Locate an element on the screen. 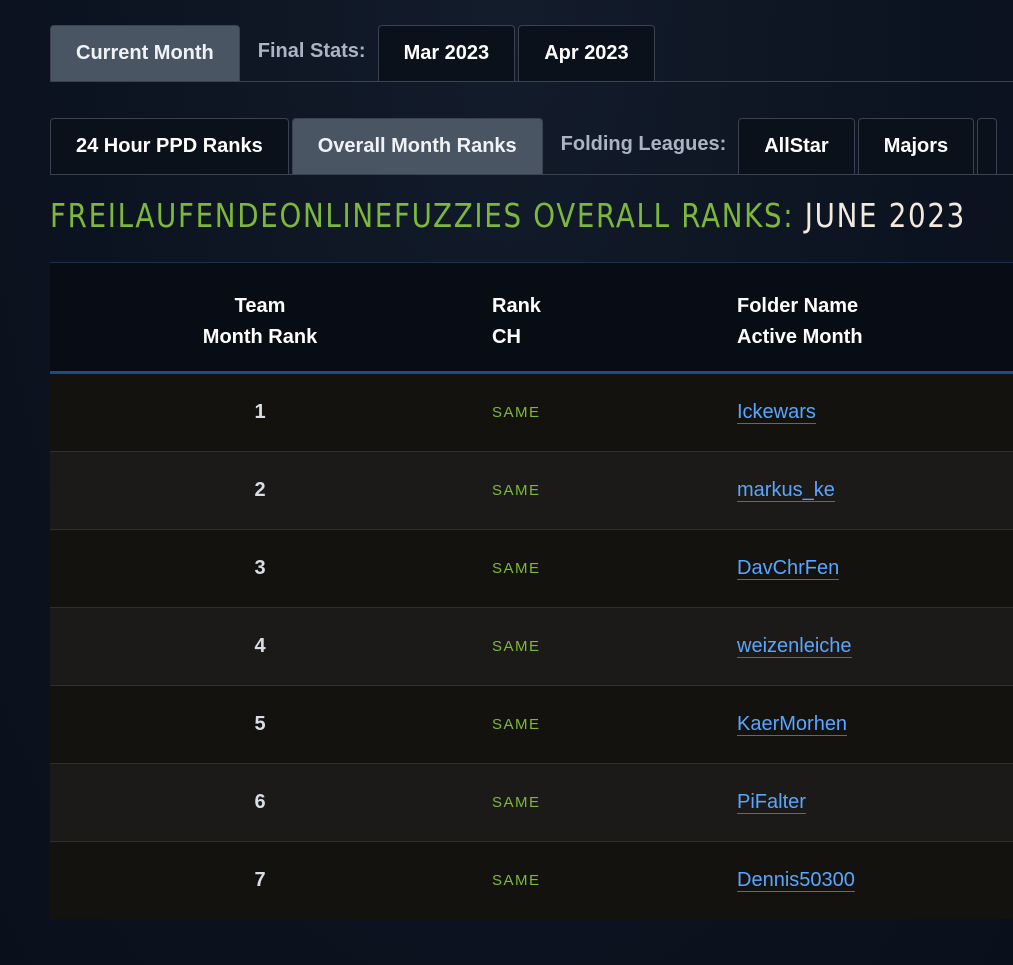  month-rank-cell: 3 is located at coordinates (260, 568).